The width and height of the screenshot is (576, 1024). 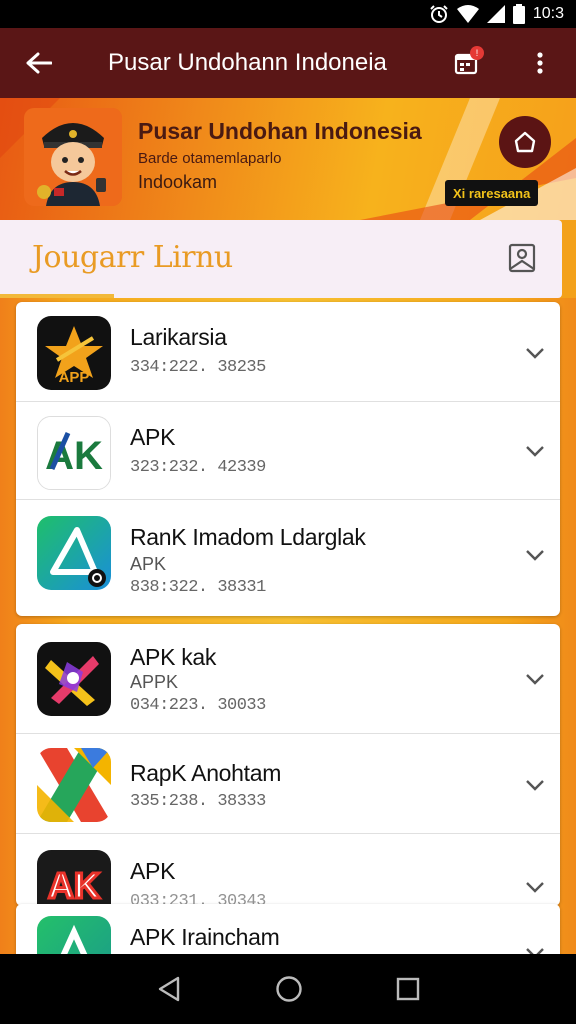 I want to click on nav-recents-icon, so click(x=408, y=989).